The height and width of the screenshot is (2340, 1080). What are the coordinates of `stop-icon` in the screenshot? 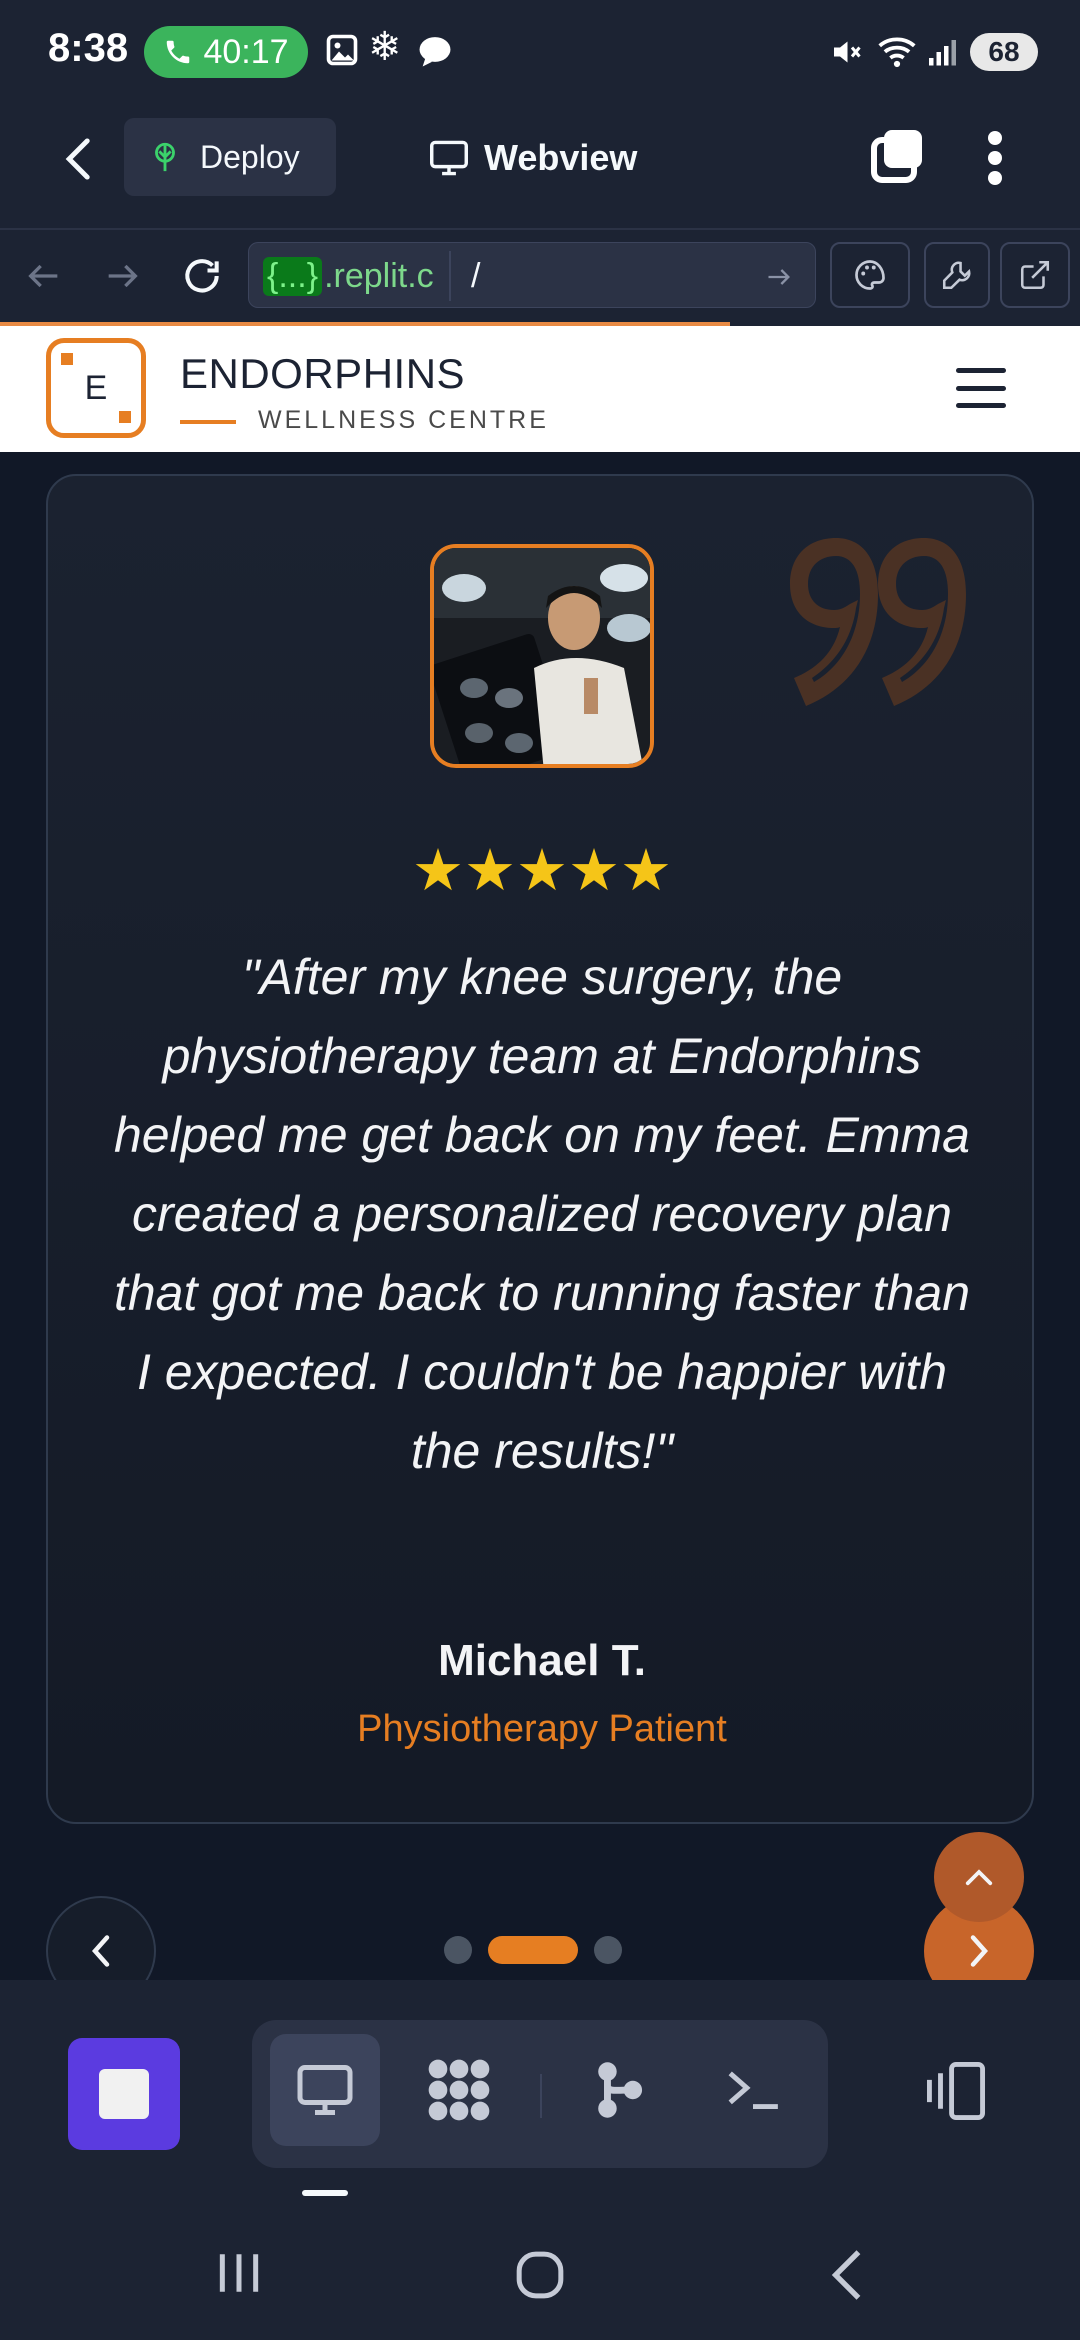 It's located at (124, 2094).